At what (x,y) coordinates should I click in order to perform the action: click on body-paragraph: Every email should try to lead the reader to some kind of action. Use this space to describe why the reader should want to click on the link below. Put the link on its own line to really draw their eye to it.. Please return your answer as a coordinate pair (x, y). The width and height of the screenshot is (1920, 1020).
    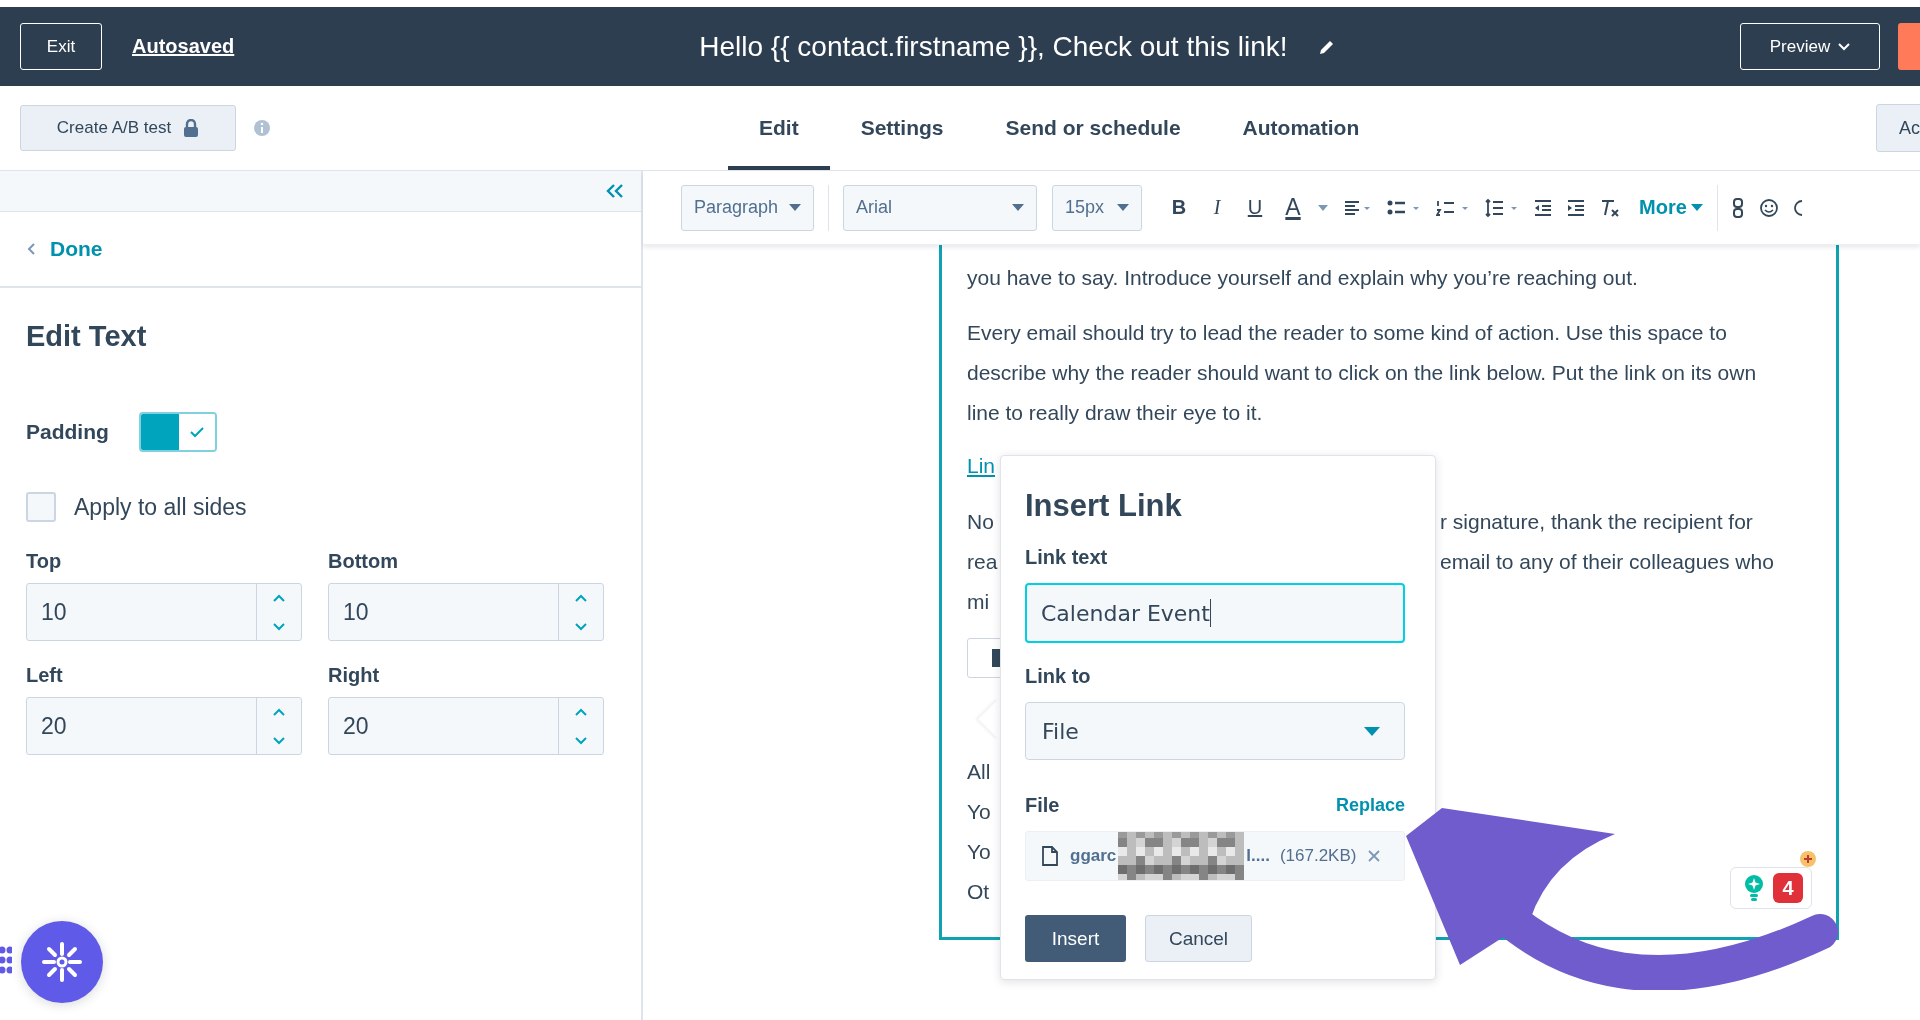
    Looking at the image, I should click on (1362, 373).